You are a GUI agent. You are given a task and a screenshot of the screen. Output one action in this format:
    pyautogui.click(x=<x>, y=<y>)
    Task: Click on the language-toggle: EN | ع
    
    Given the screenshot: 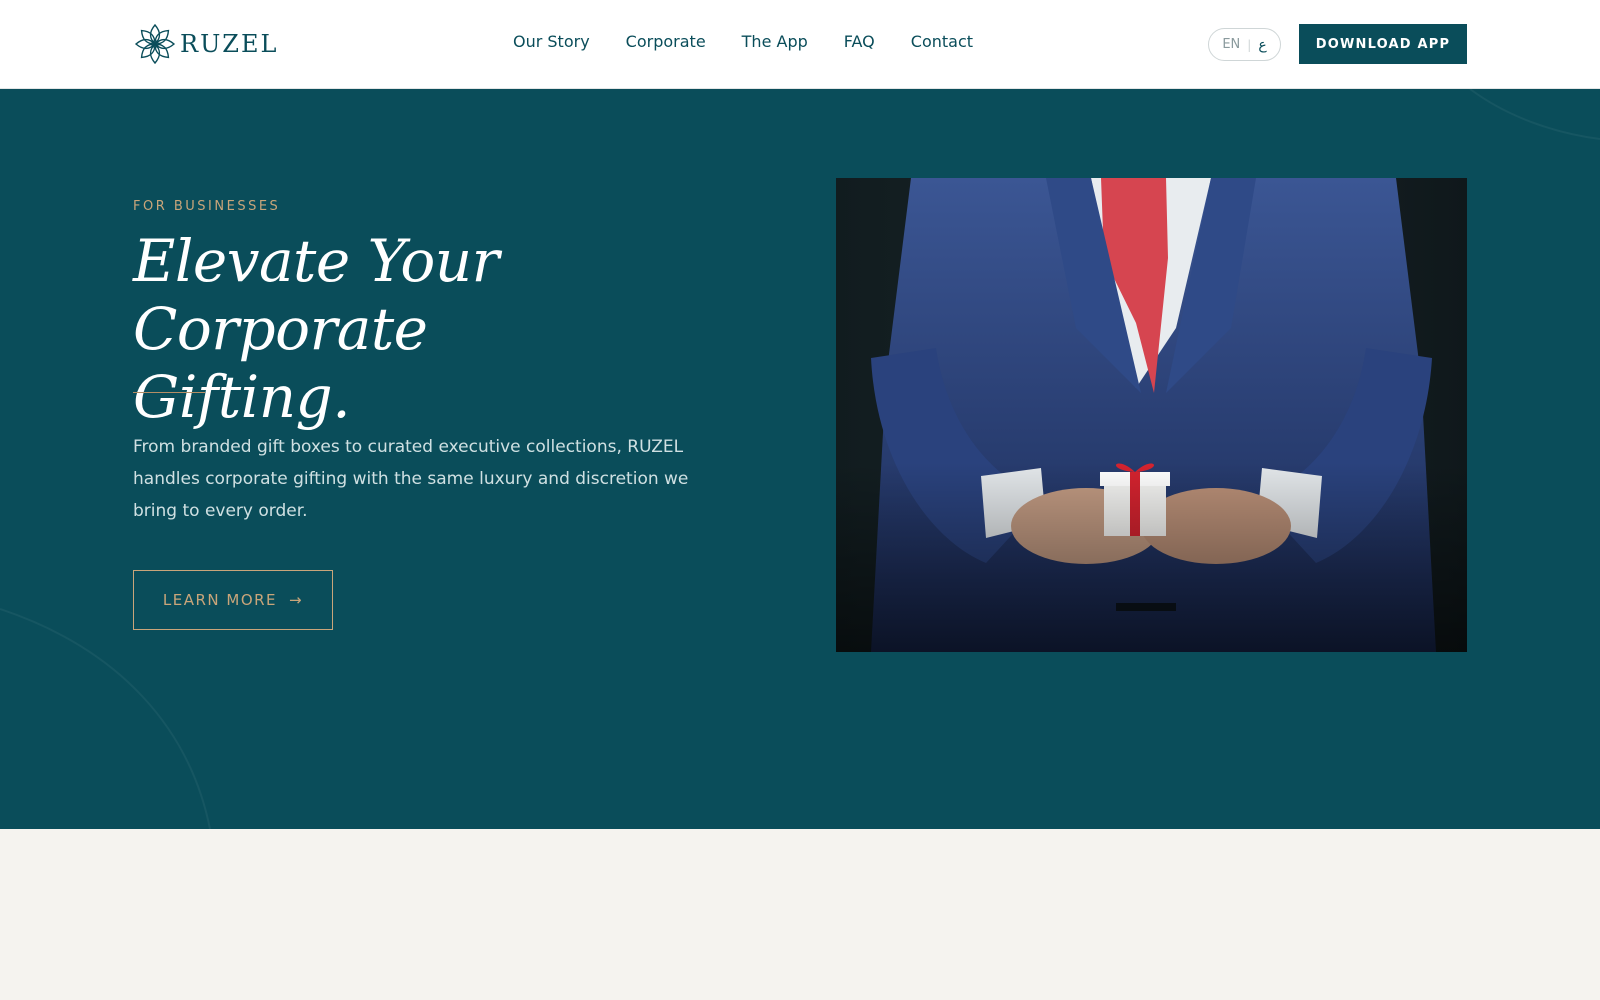 What is the action you would take?
    pyautogui.click(x=1244, y=44)
    